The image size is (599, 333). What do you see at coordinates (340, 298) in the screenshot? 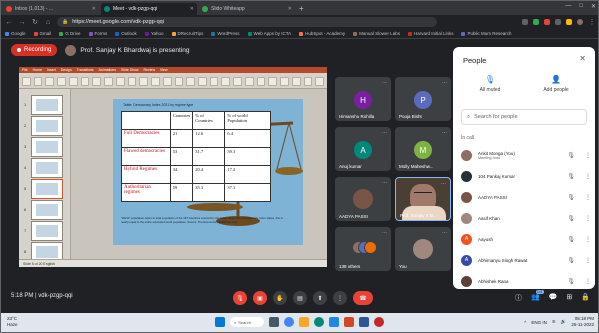
I see `more-options-button: ⋮` at bounding box center [340, 298].